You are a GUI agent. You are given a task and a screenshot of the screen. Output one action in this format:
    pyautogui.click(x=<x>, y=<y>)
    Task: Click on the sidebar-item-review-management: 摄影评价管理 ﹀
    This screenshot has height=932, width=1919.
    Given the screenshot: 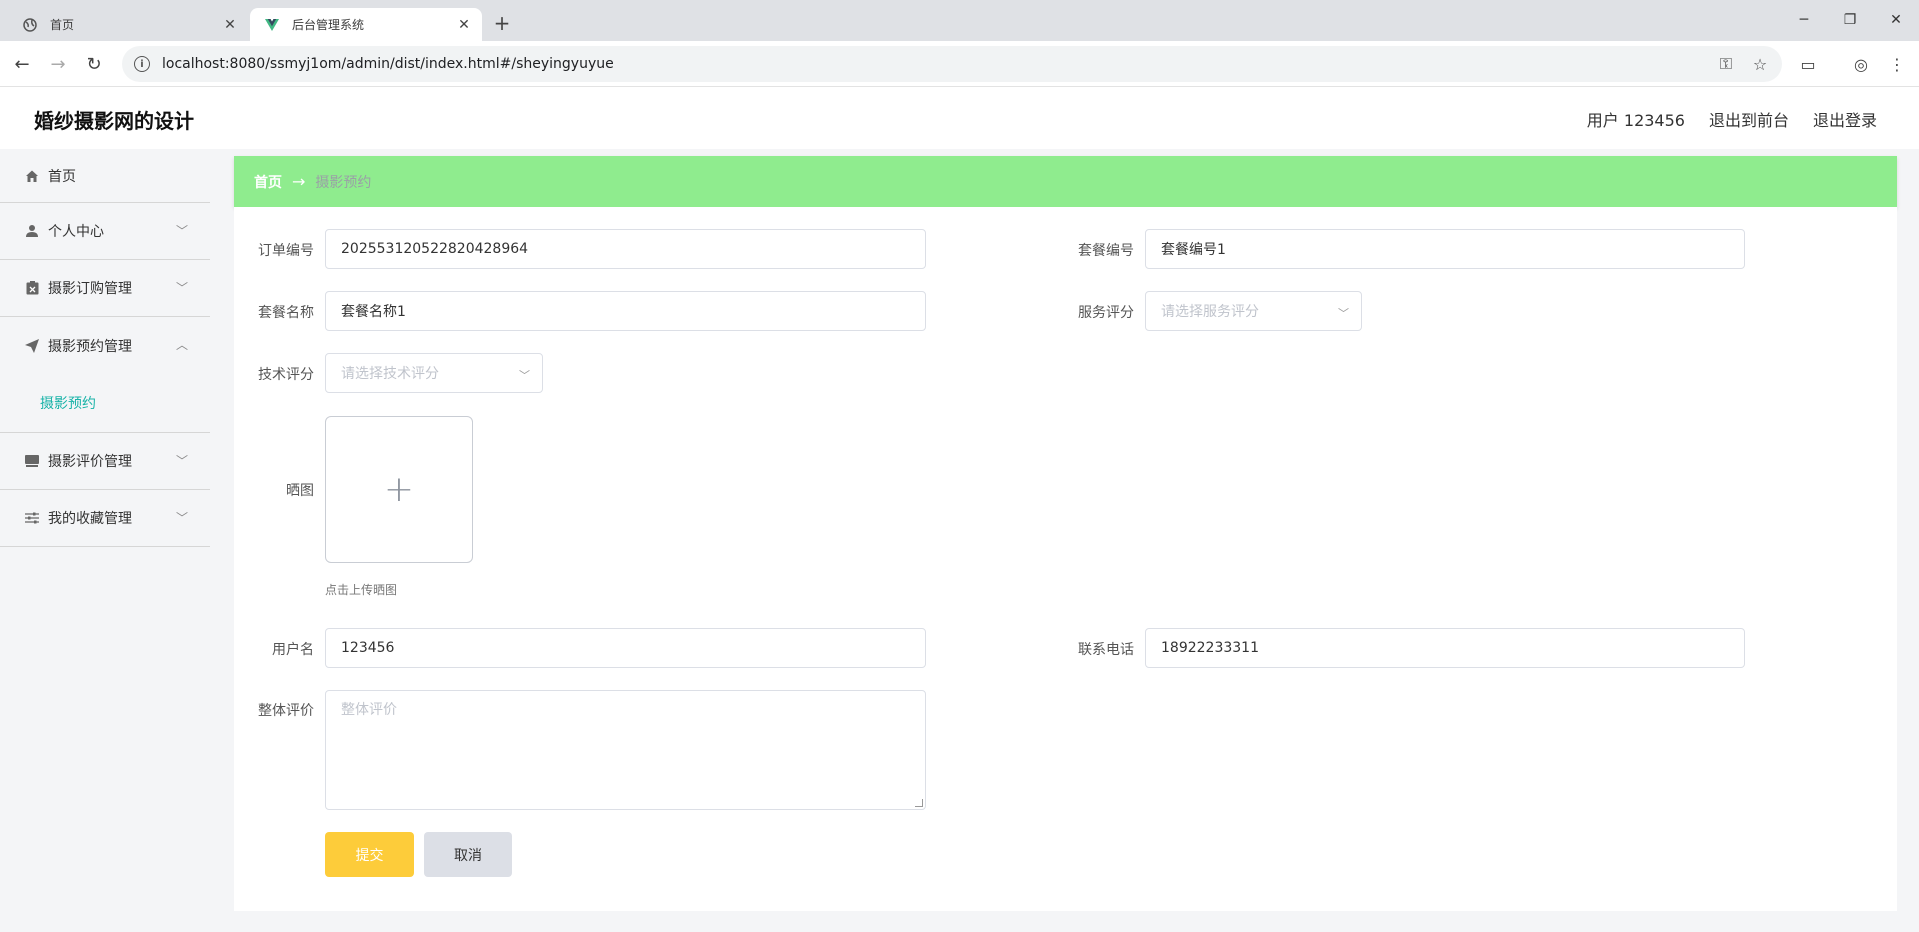 What is the action you would take?
    pyautogui.click(x=105, y=461)
    